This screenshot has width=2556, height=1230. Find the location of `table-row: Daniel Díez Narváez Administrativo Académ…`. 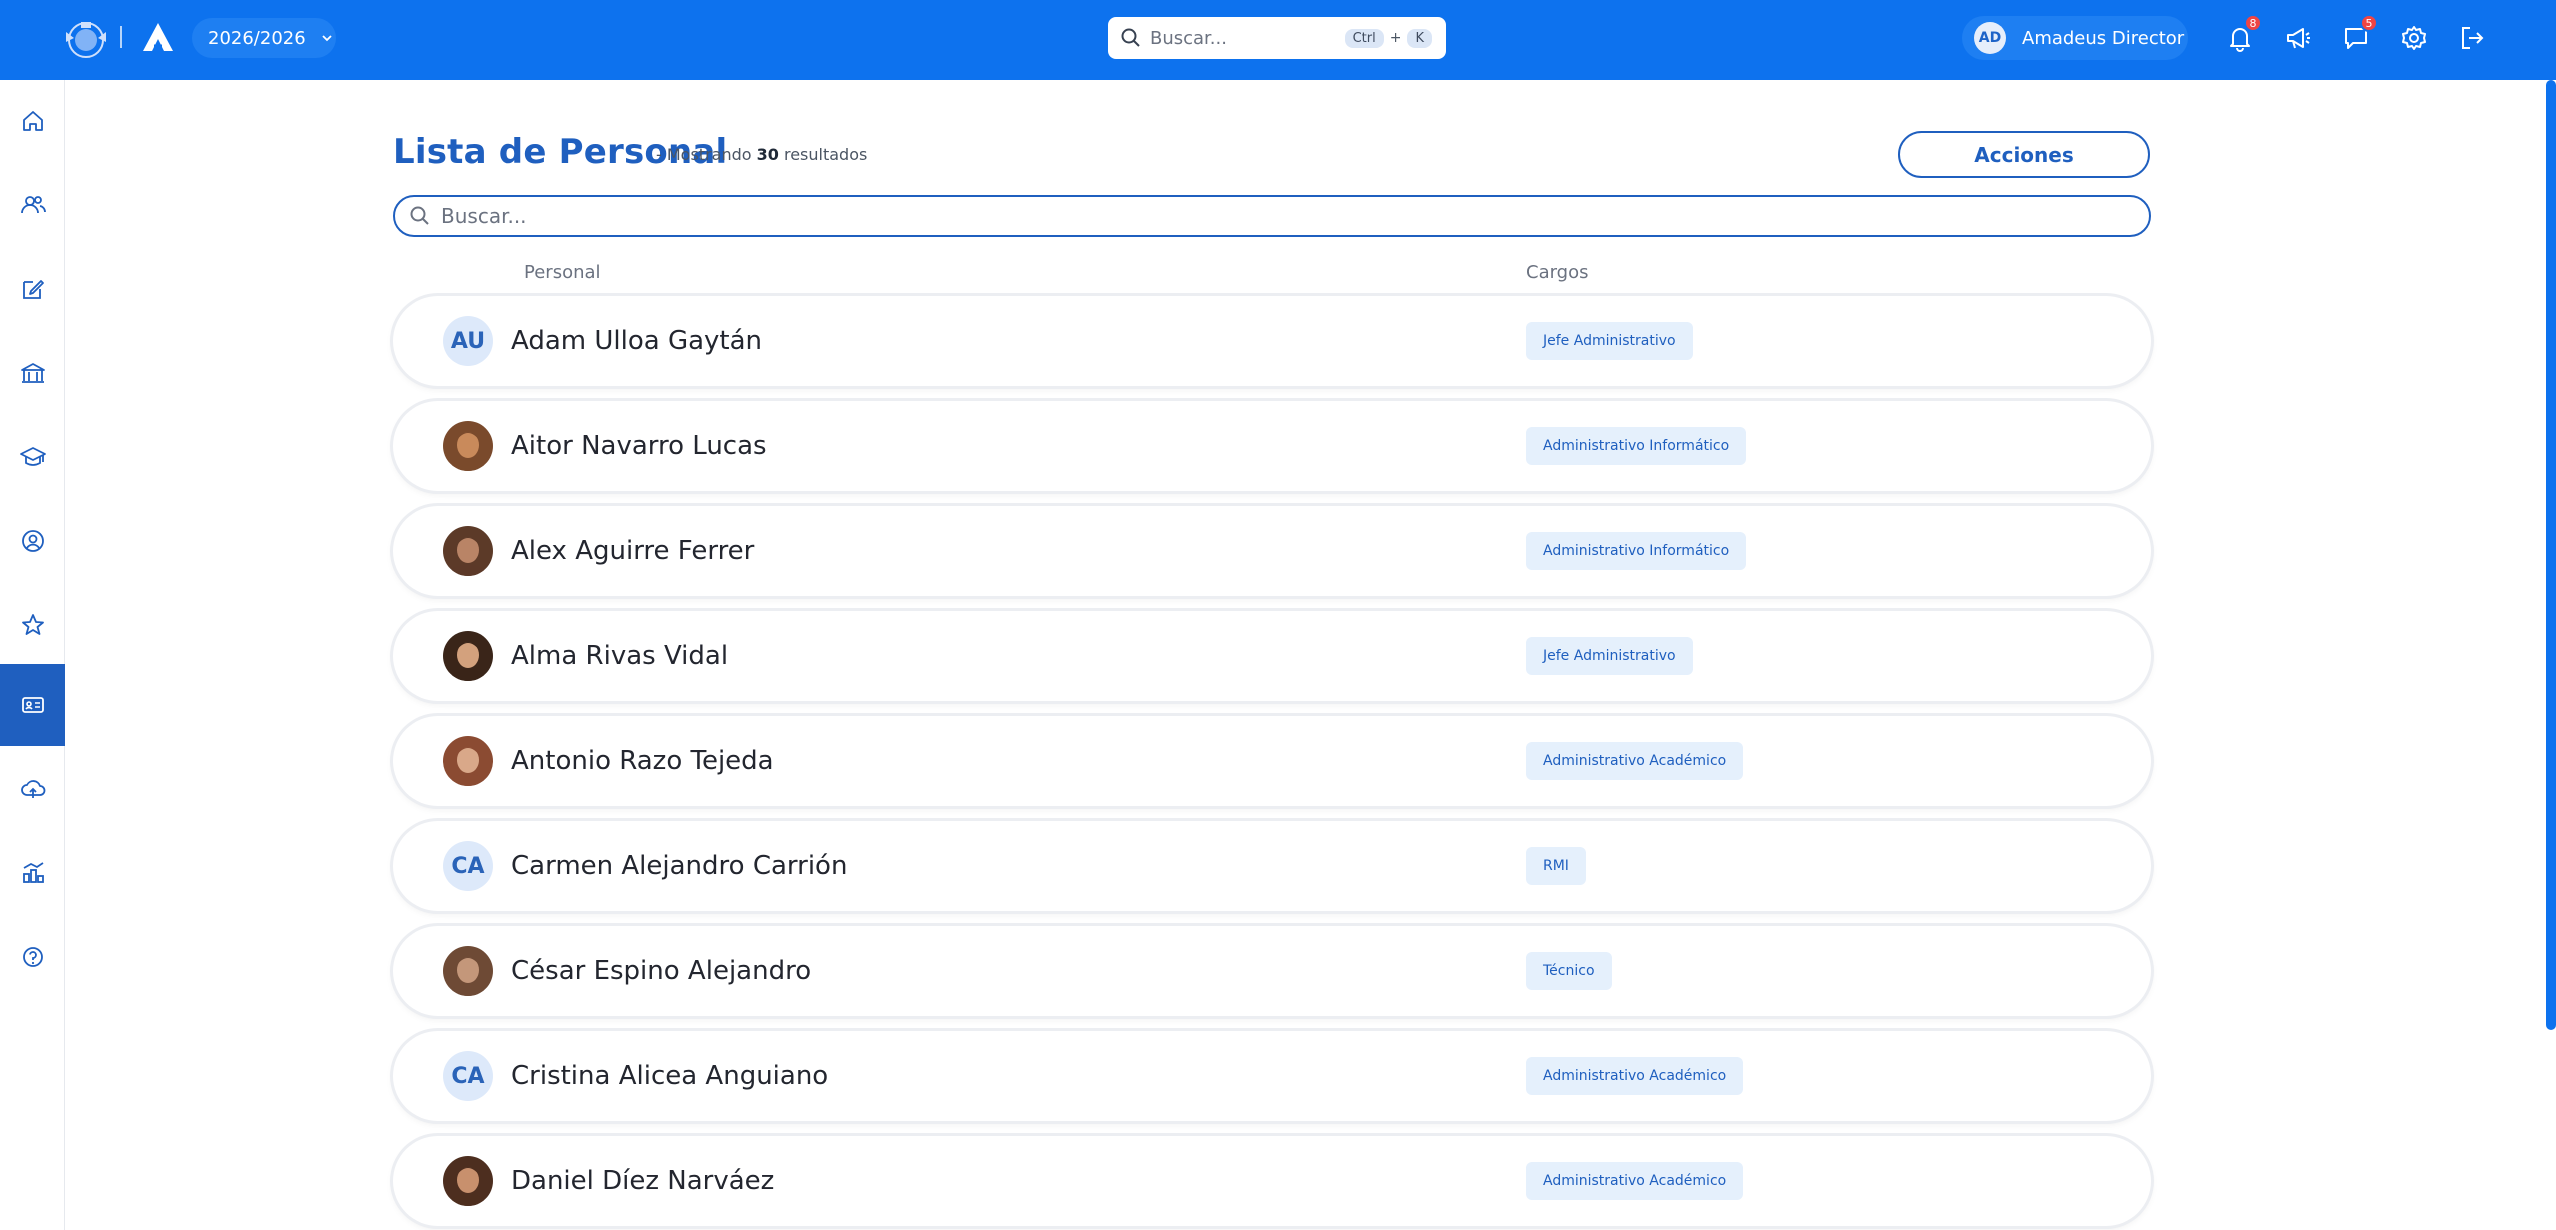

table-row: Daniel Díez Narváez Administrativo Académ… is located at coordinates (1272, 1181).